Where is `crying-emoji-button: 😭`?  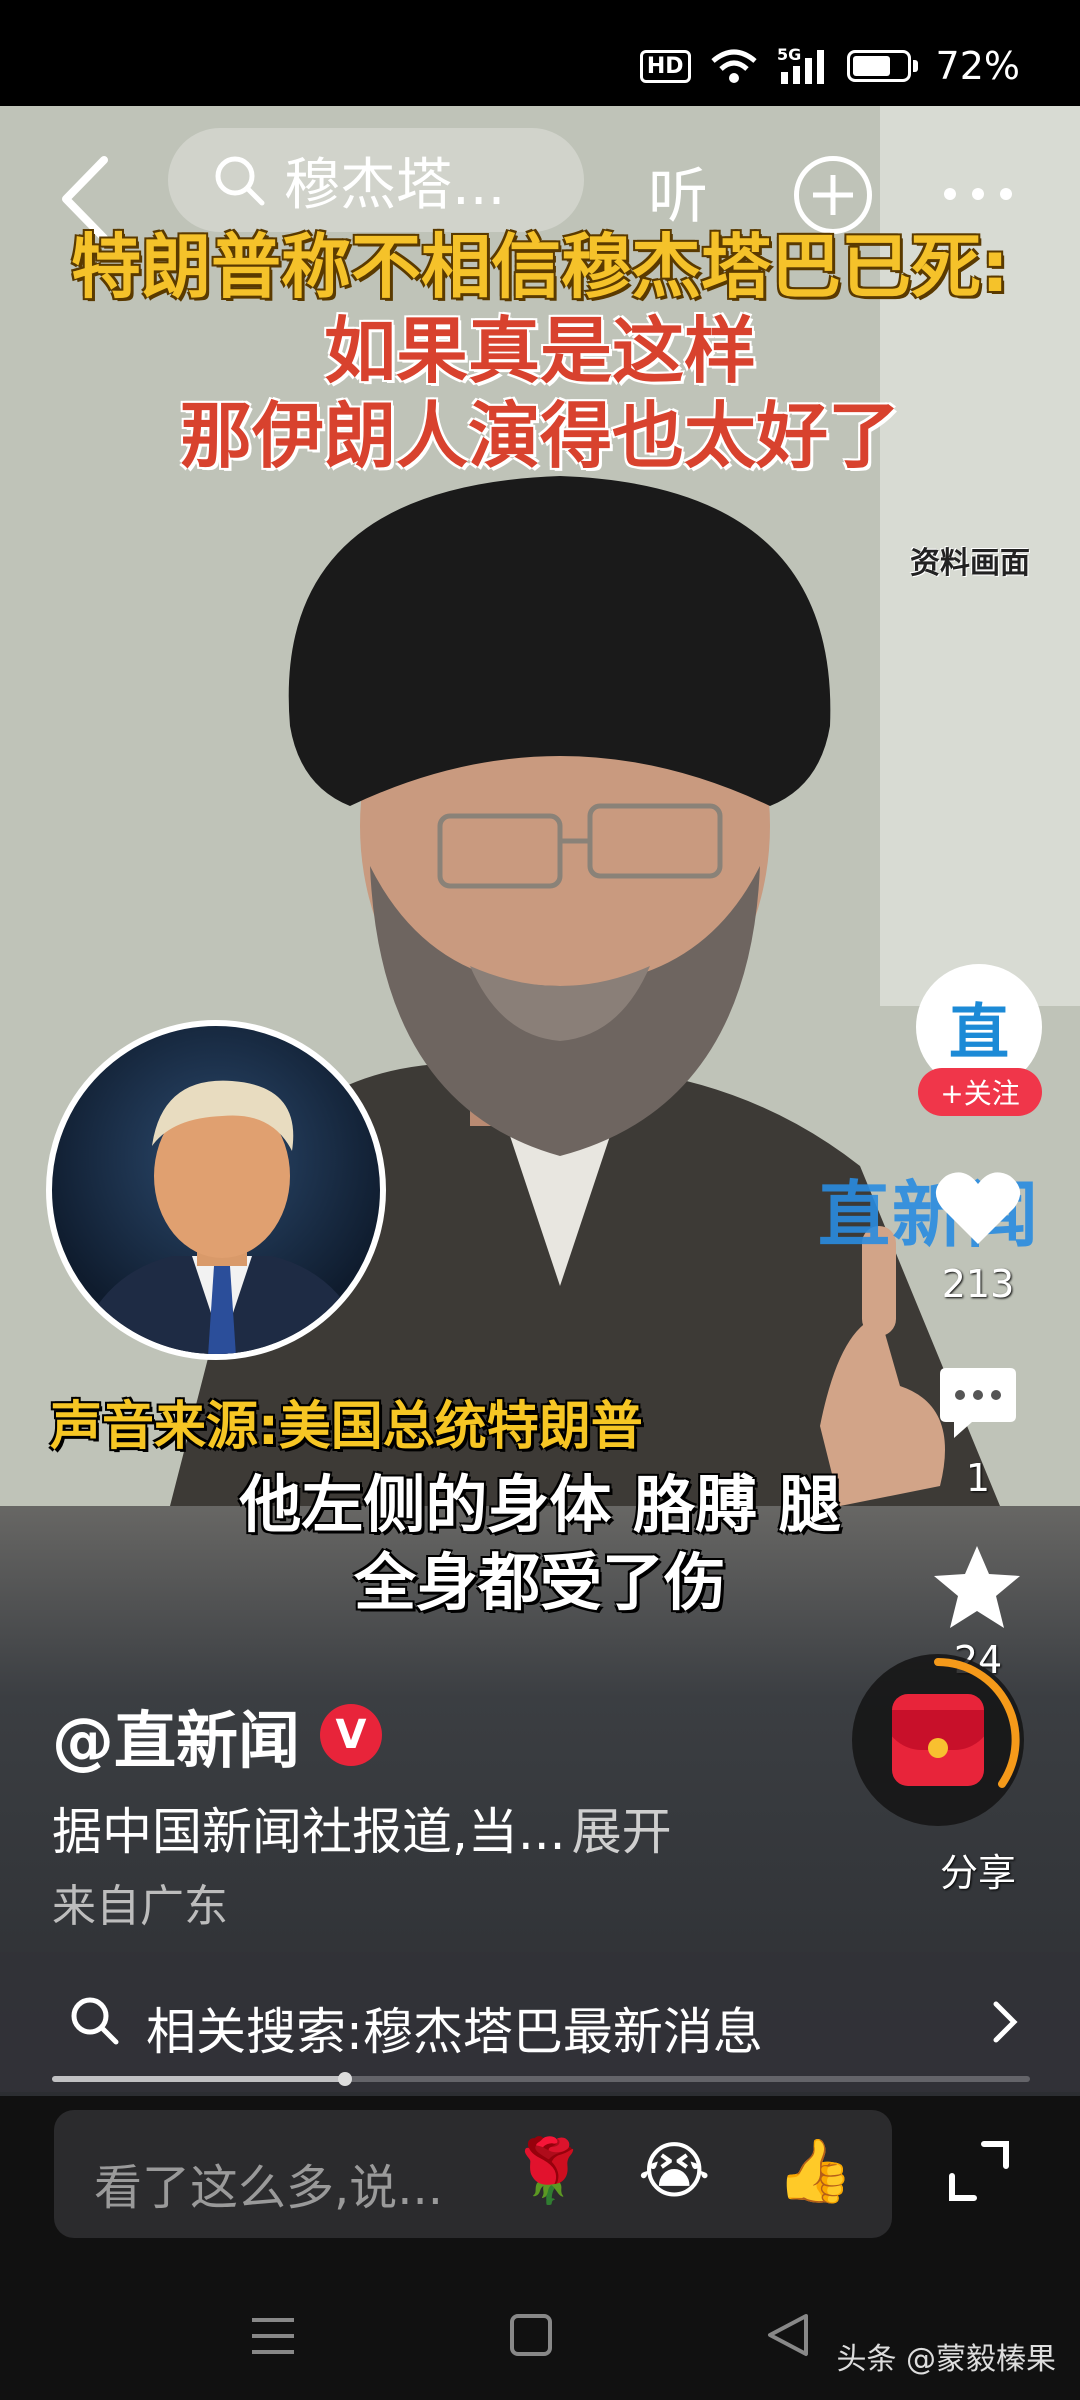 crying-emoji-button: 😭 is located at coordinates (674, 2171).